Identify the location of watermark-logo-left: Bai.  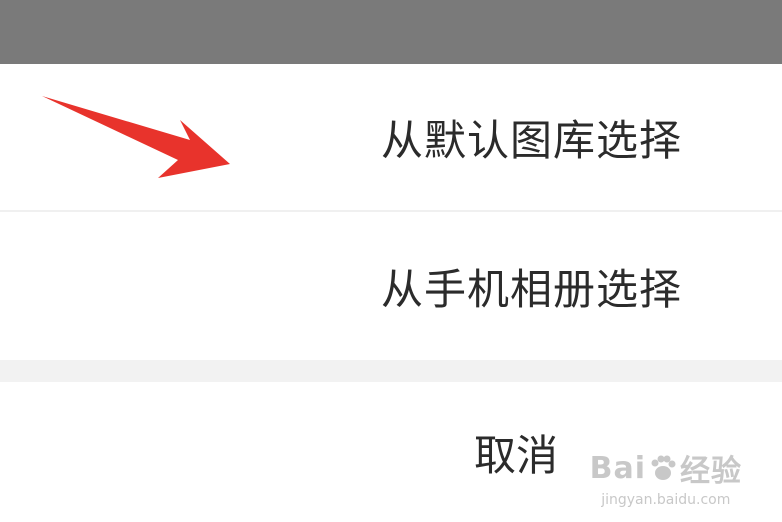
(617, 468).